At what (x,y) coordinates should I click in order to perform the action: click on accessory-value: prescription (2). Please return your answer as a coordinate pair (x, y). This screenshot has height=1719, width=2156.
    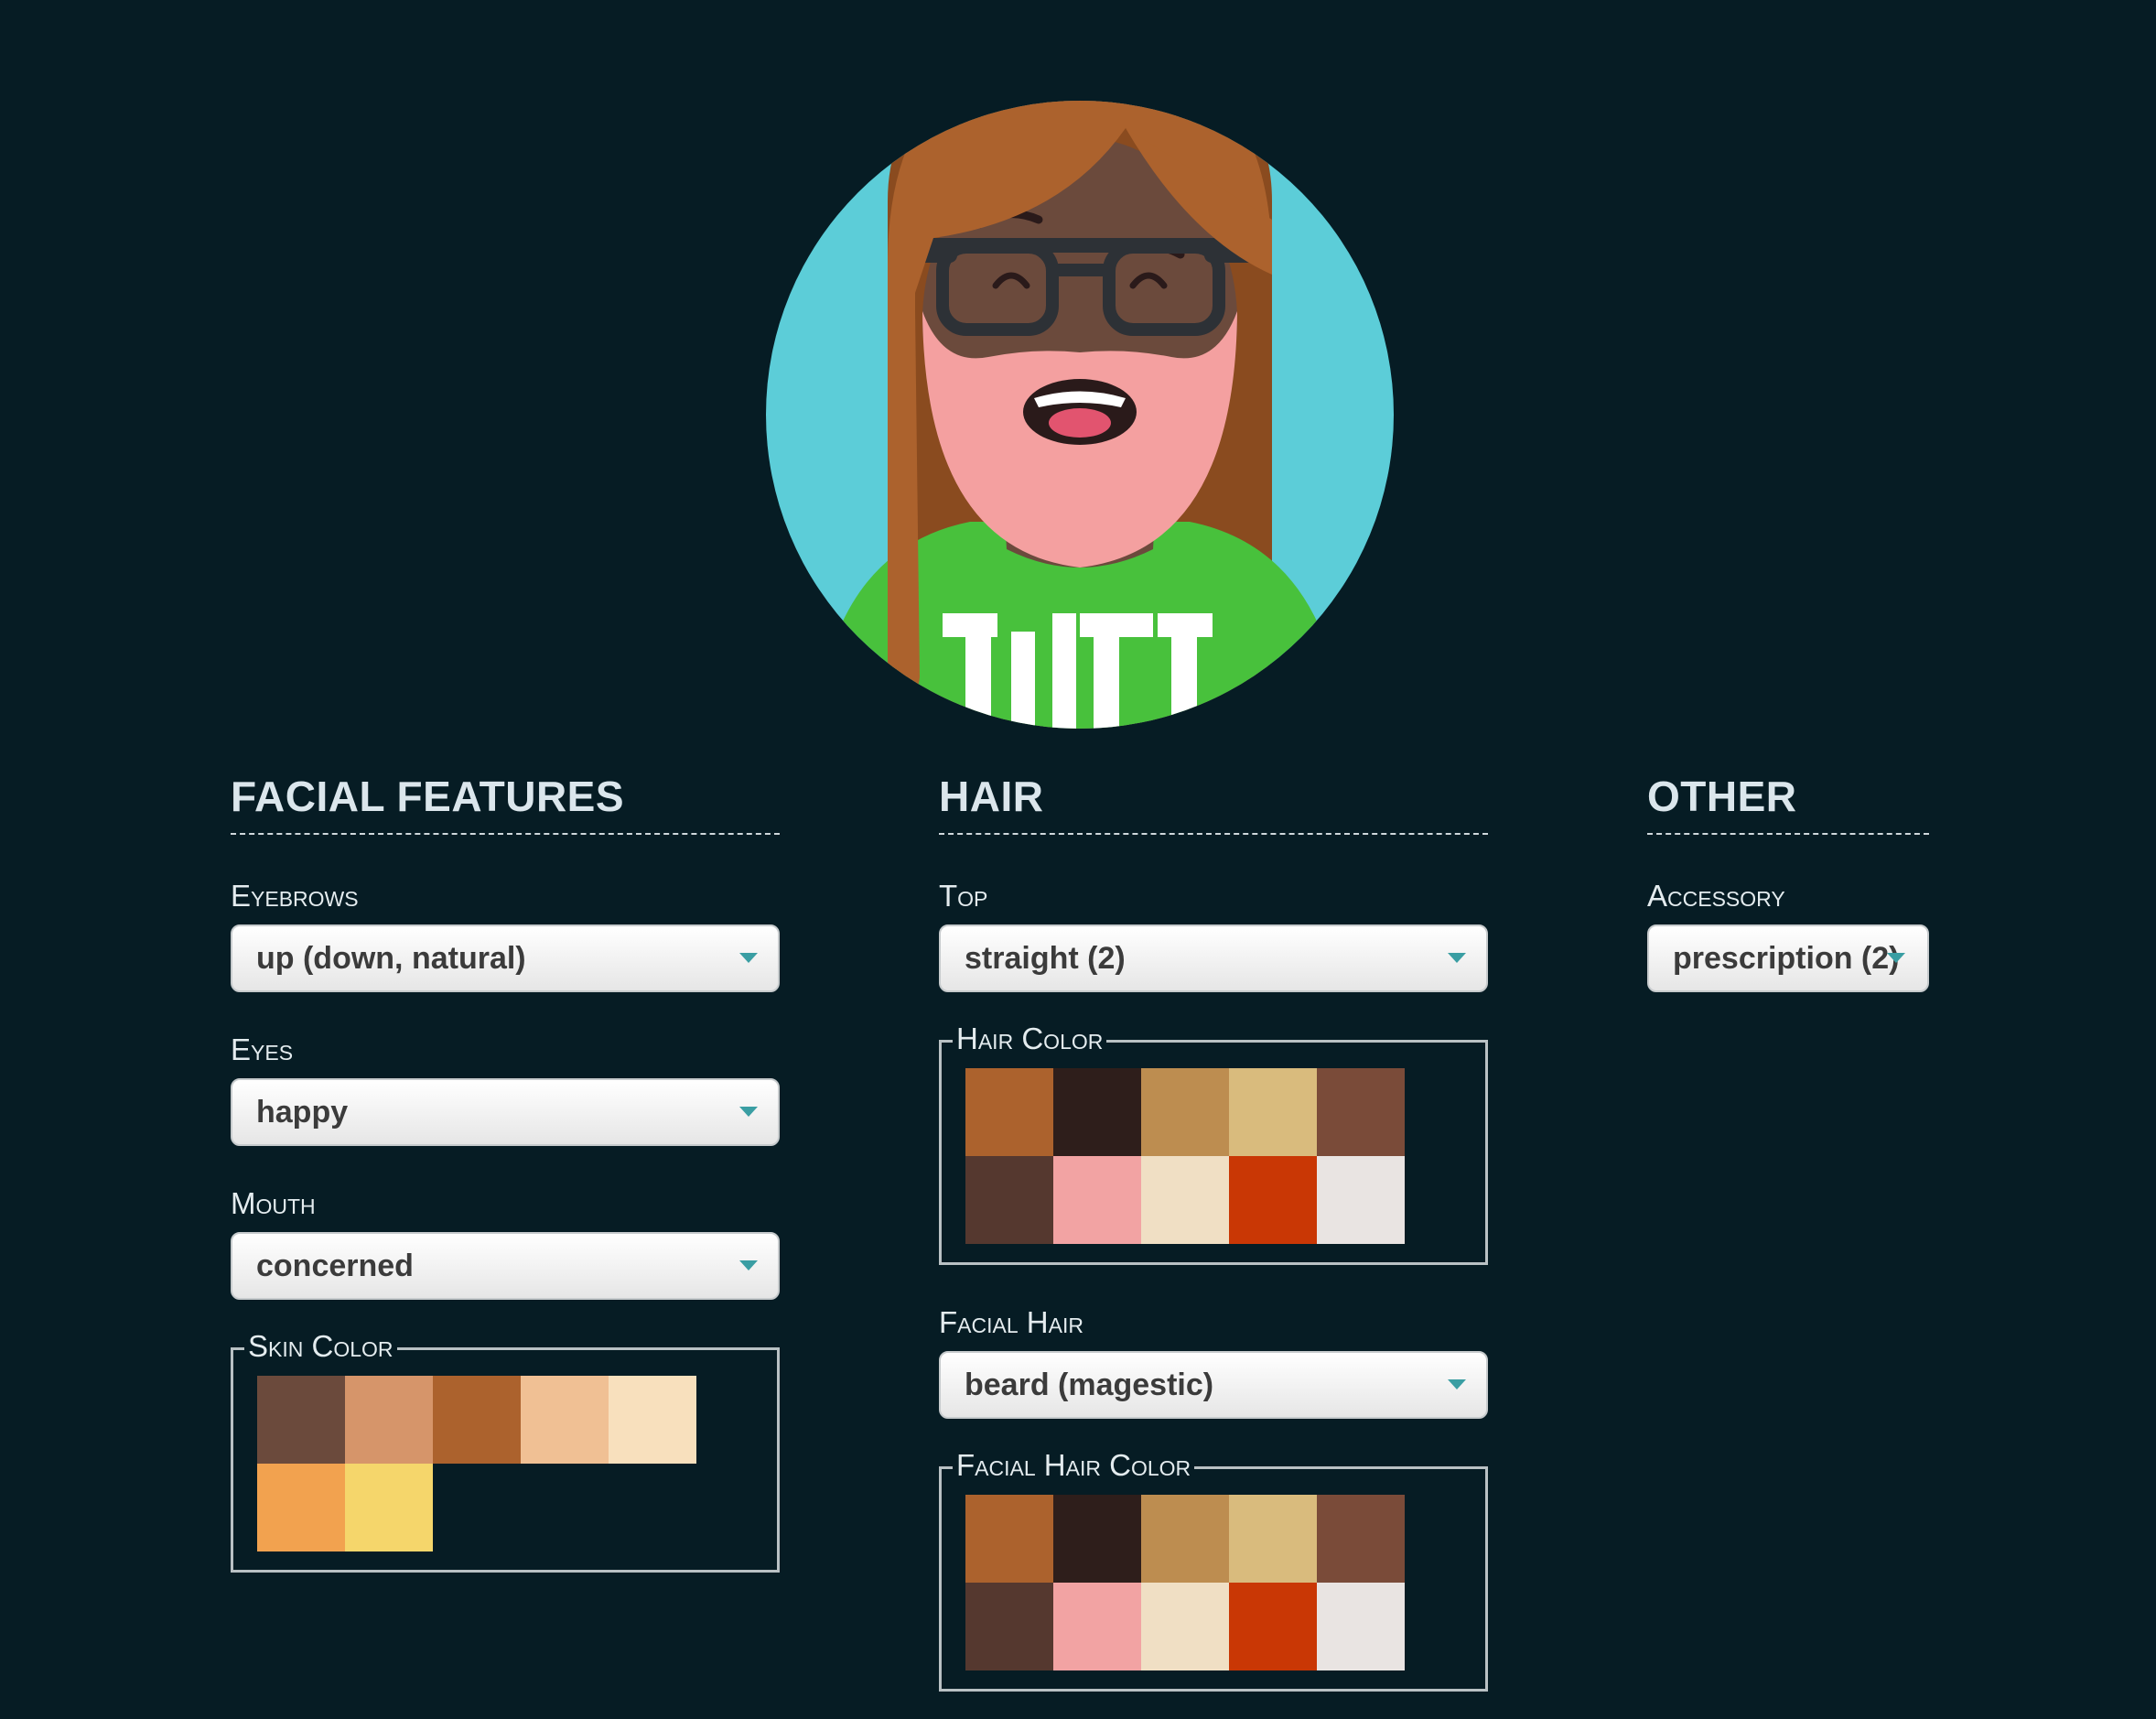
    Looking at the image, I should click on (1786, 958).